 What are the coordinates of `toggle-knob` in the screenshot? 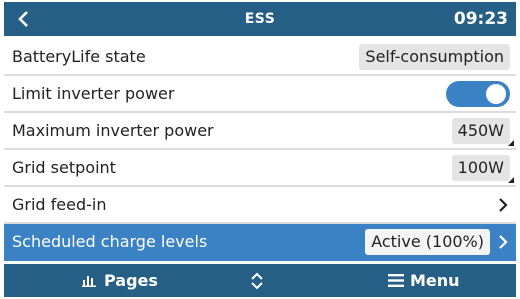 It's located at (496, 93).